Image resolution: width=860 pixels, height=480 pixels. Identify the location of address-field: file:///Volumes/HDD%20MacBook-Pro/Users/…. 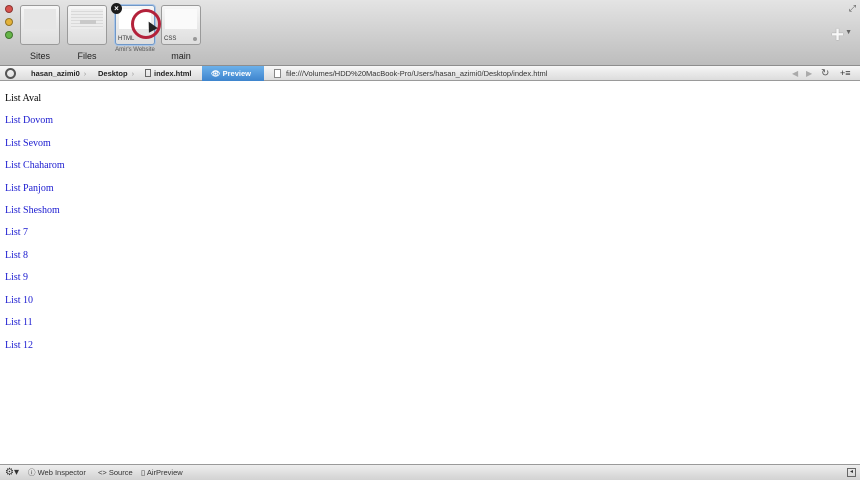
(530, 73).